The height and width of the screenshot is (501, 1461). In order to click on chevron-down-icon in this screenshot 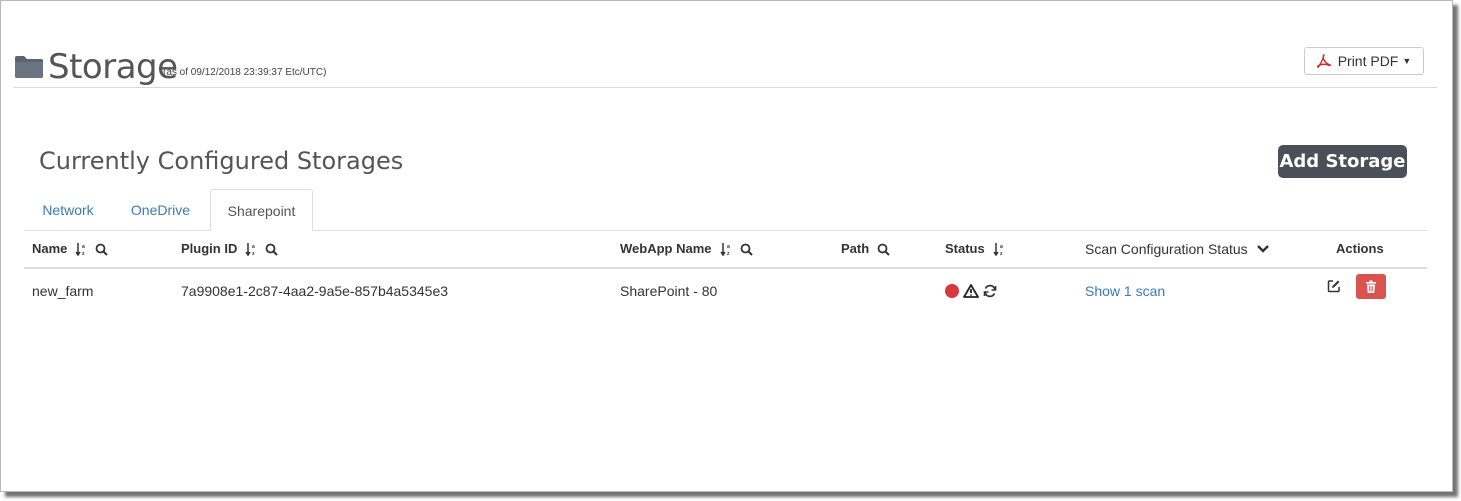, I will do `click(1263, 249)`.